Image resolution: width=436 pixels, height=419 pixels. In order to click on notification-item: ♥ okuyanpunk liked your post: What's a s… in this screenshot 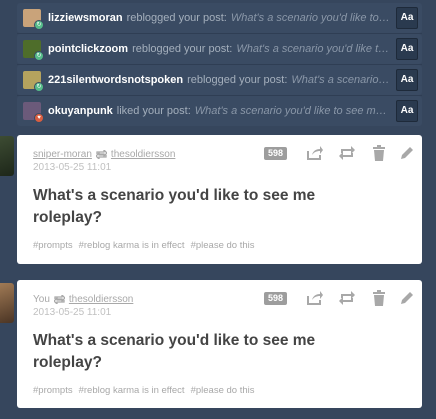, I will do `click(219, 111)`.